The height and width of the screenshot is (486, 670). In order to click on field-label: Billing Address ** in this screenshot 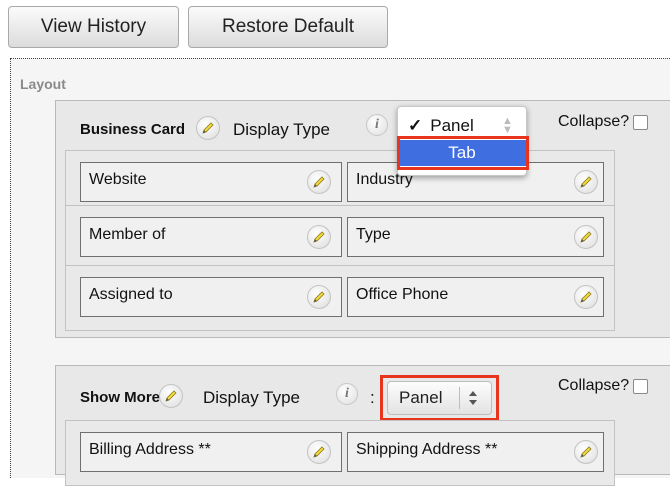, I will do `click(150, 449)`.